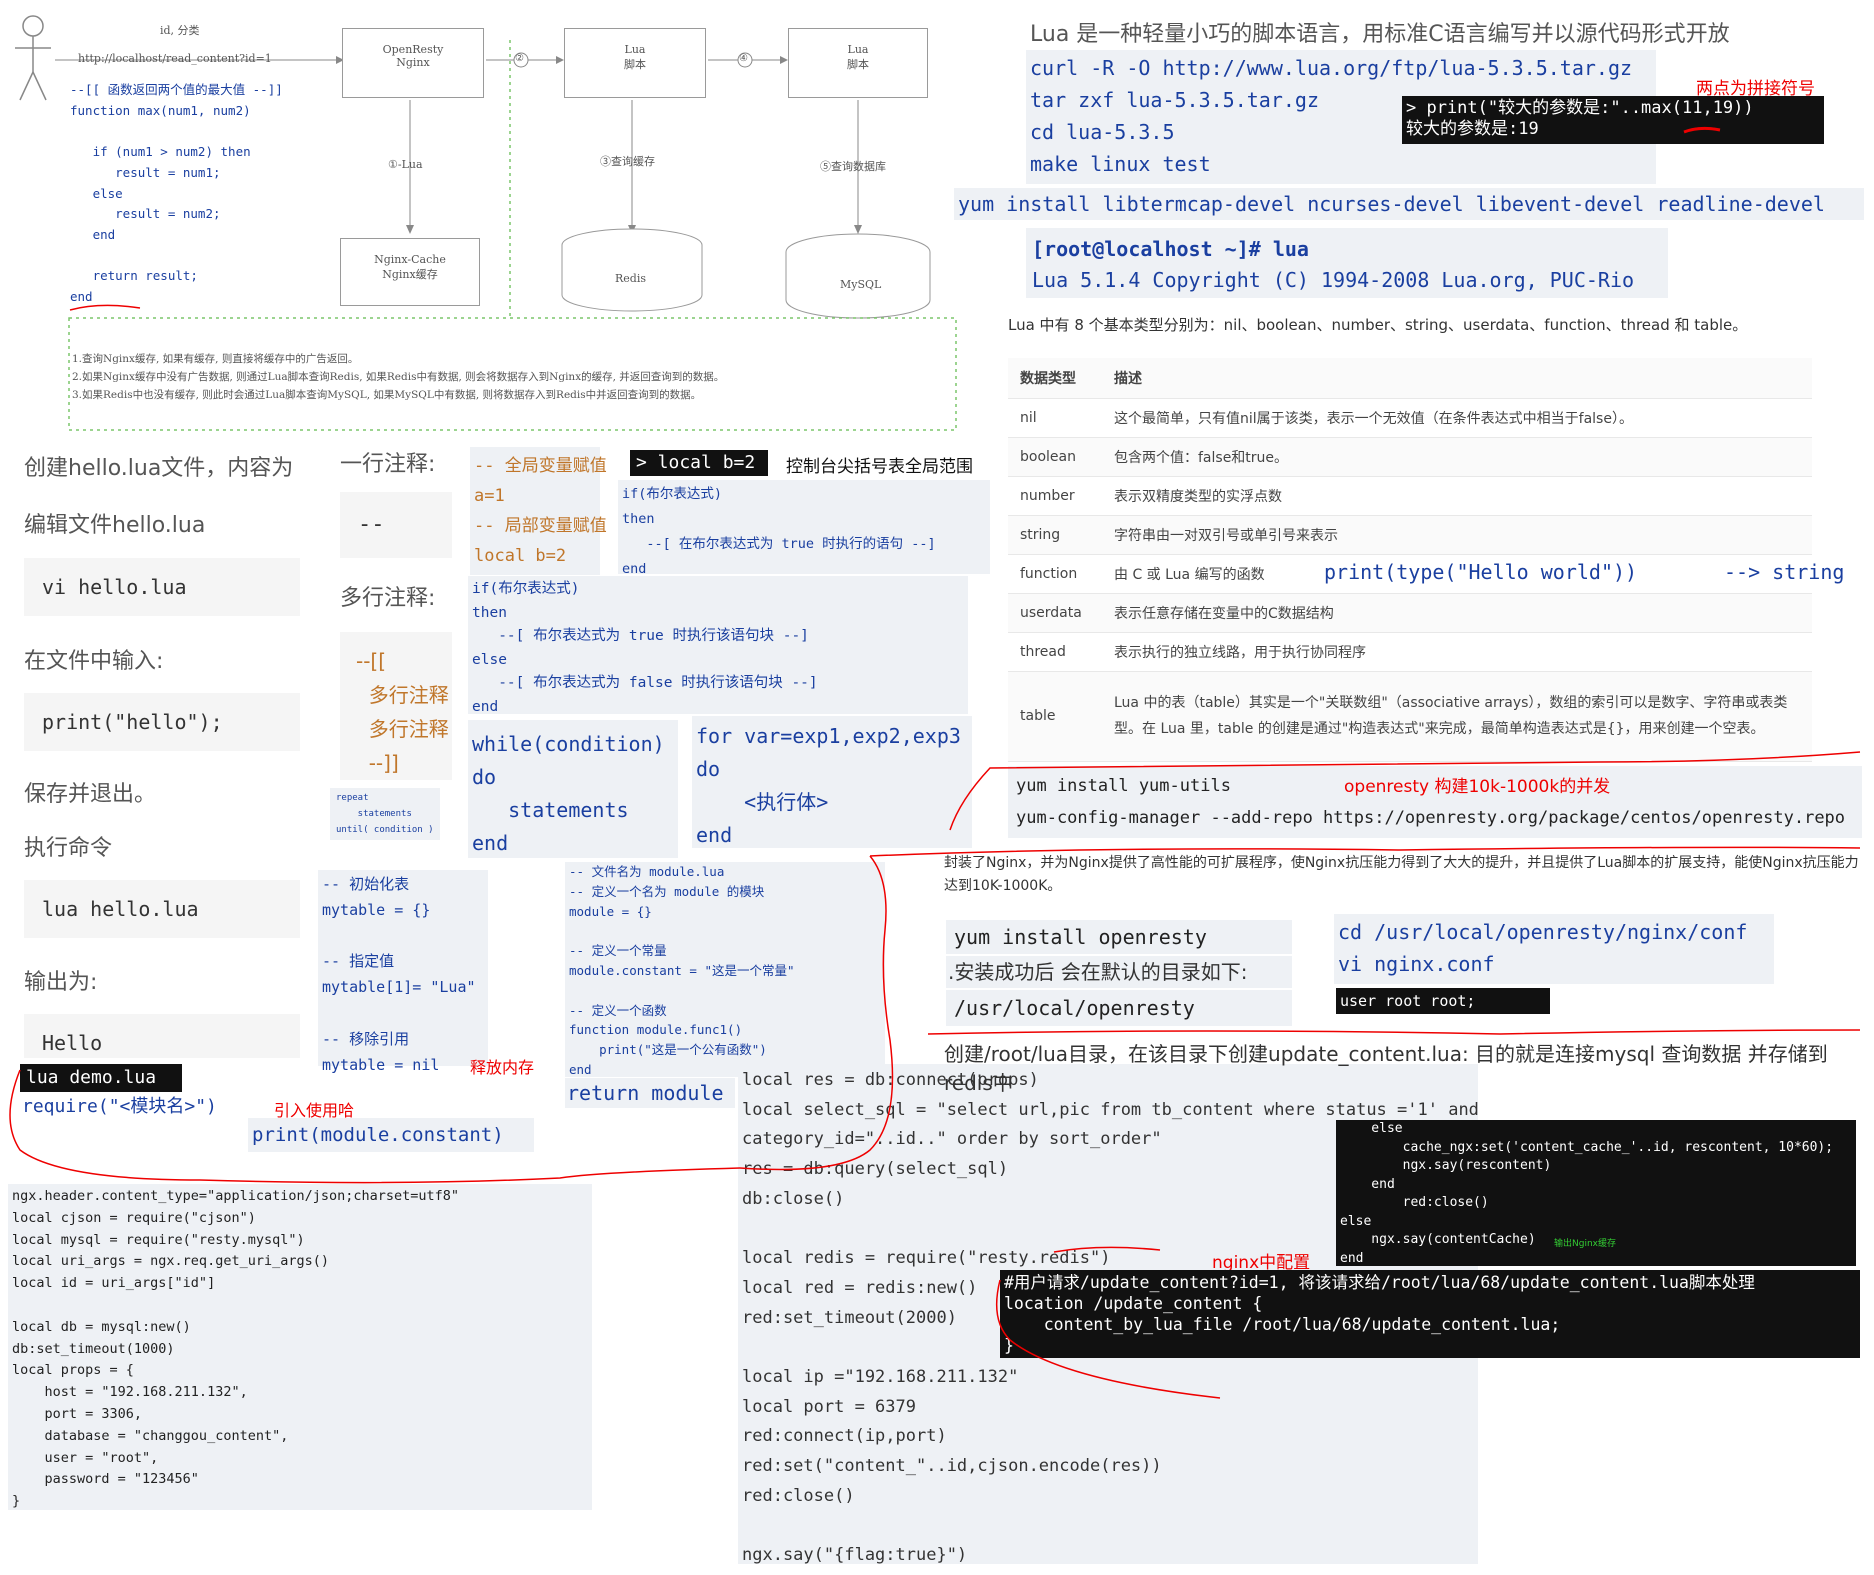  Describe the element at coordinates (1585, 1244) in the screenshot. I see `cache-note: 输出Nginx缓存` at that location.